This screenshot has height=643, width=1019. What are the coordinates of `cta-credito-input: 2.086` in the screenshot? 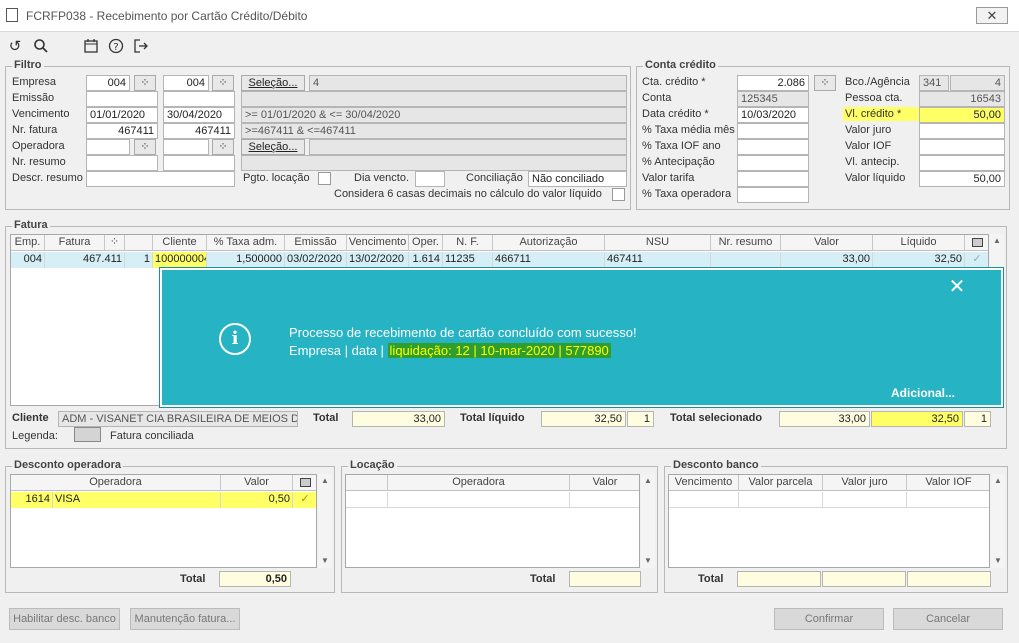 It's located at (773, 83).